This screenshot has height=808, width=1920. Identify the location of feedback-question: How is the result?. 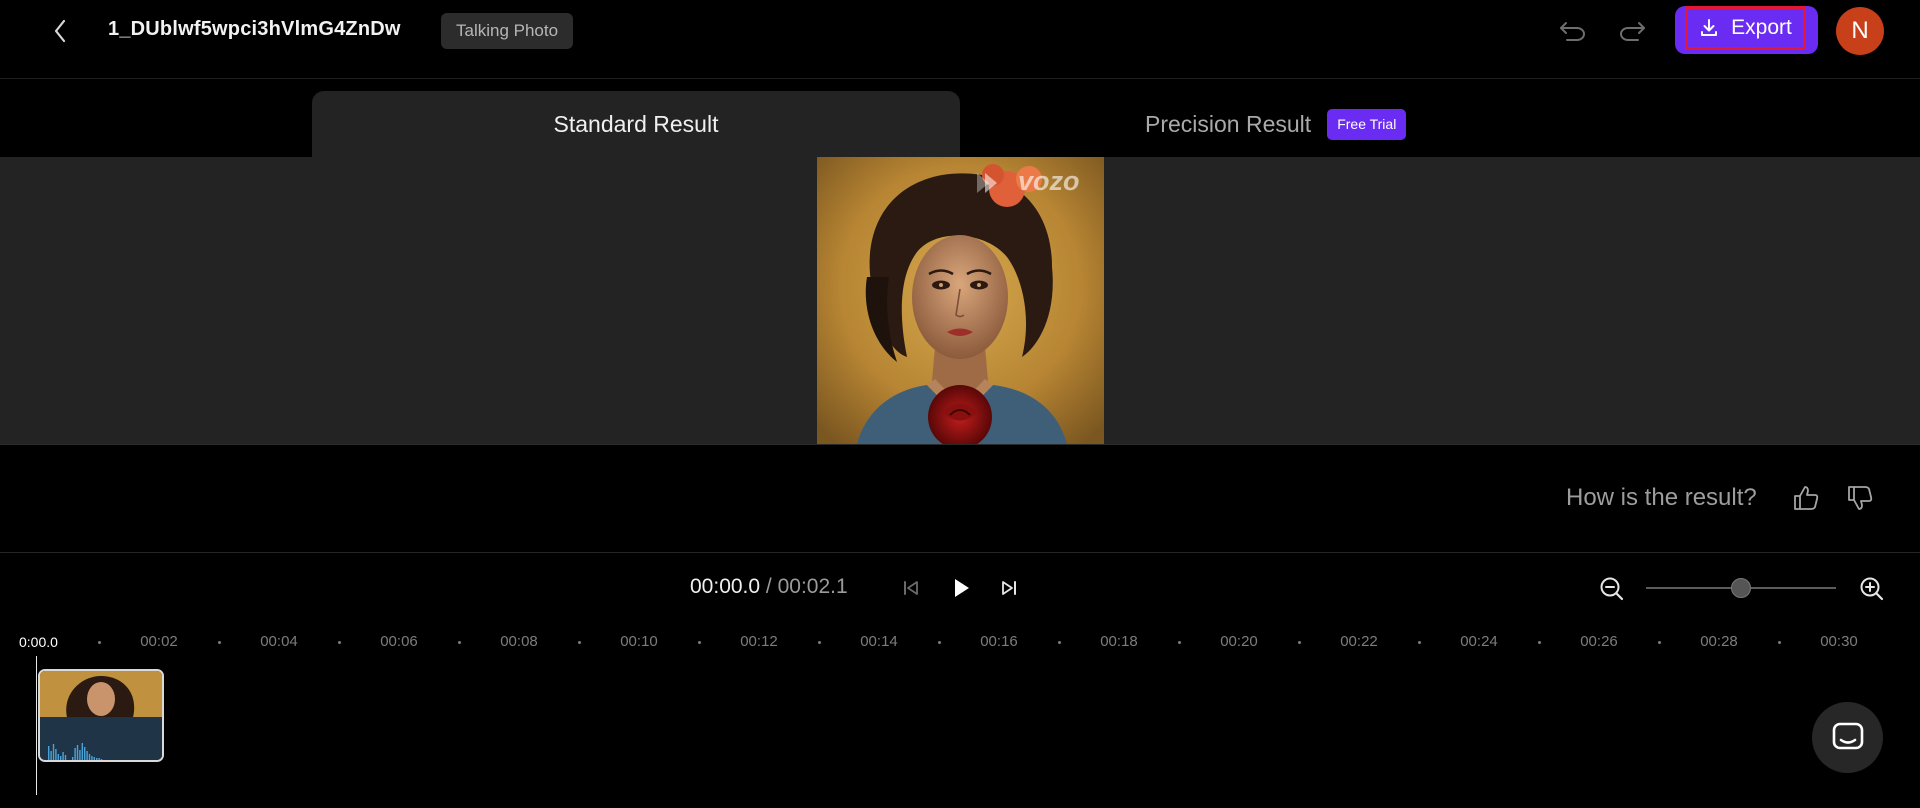
(1661, 497).